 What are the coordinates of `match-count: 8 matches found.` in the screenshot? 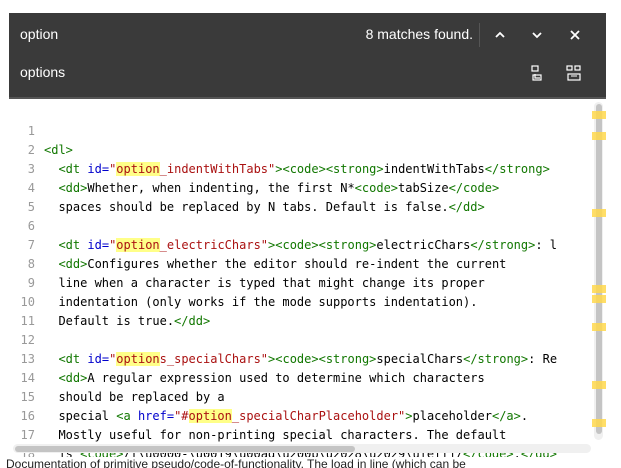 It's located at (419, 34).